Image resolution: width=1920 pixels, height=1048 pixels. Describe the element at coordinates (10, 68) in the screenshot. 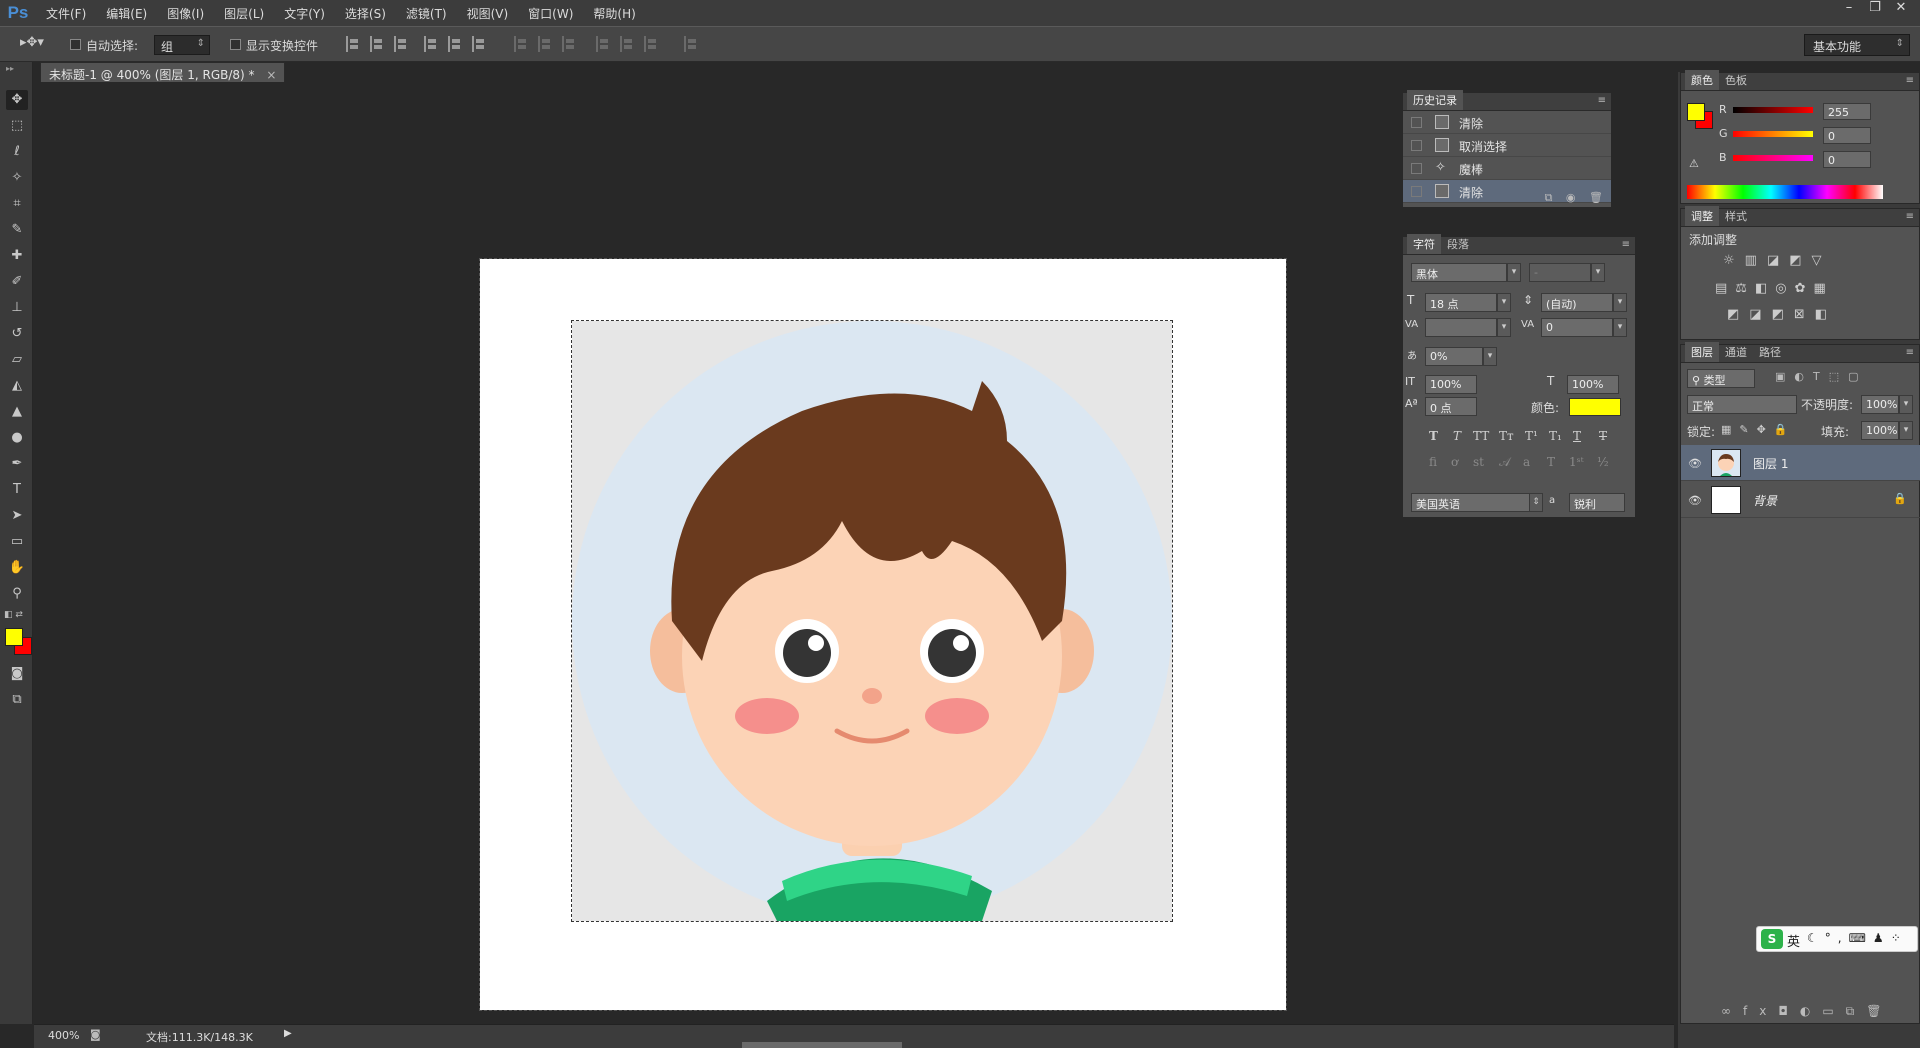

I see `collapse-icon: ▸▸` at that location.